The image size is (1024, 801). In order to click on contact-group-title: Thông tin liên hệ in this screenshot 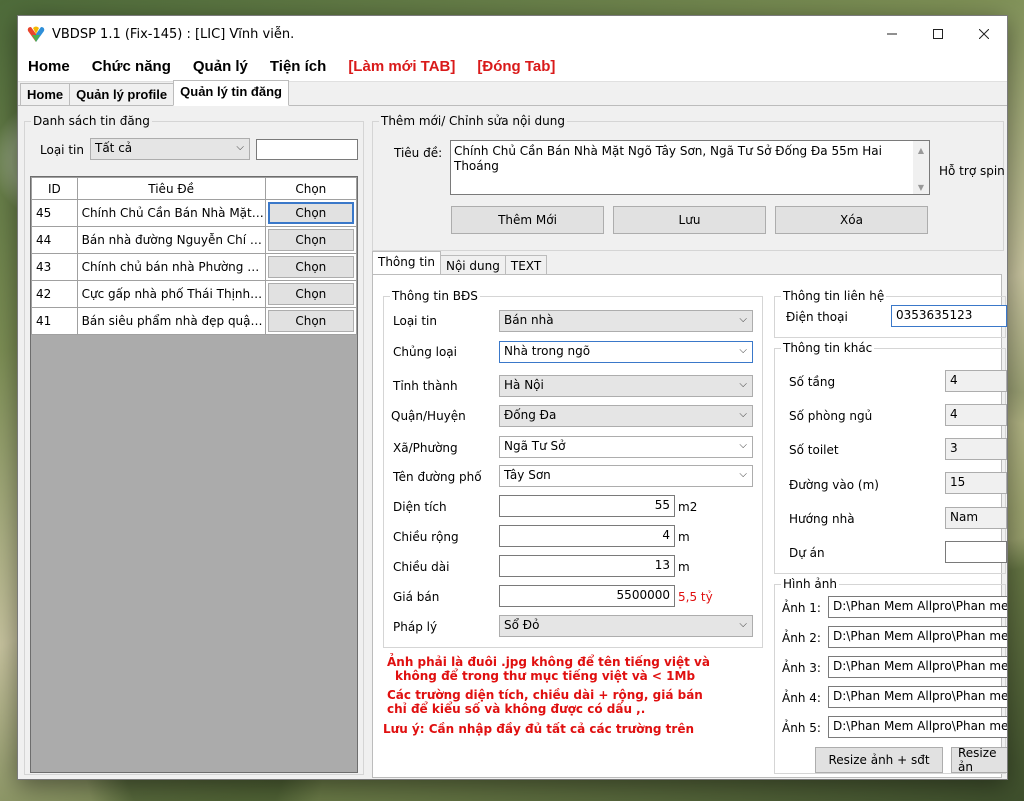, I will do `click(834, 296)`.